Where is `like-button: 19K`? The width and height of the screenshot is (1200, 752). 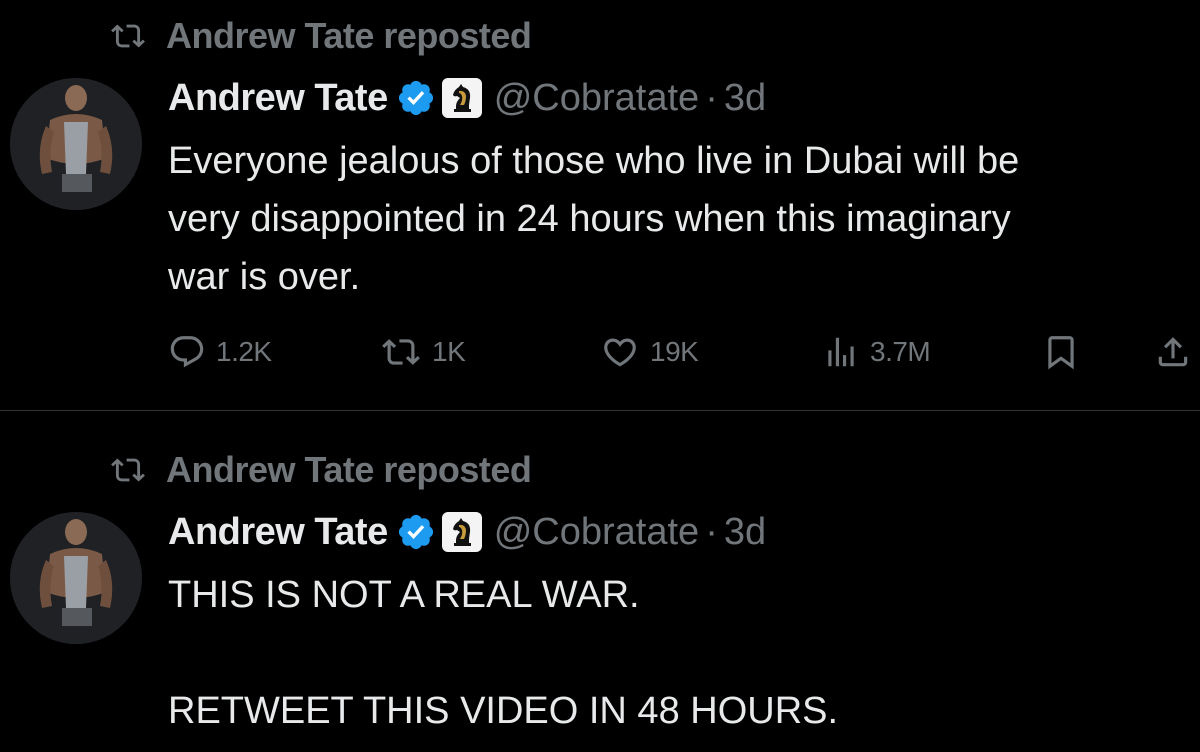
like-button: 19K is located at coordinates (649, 352).